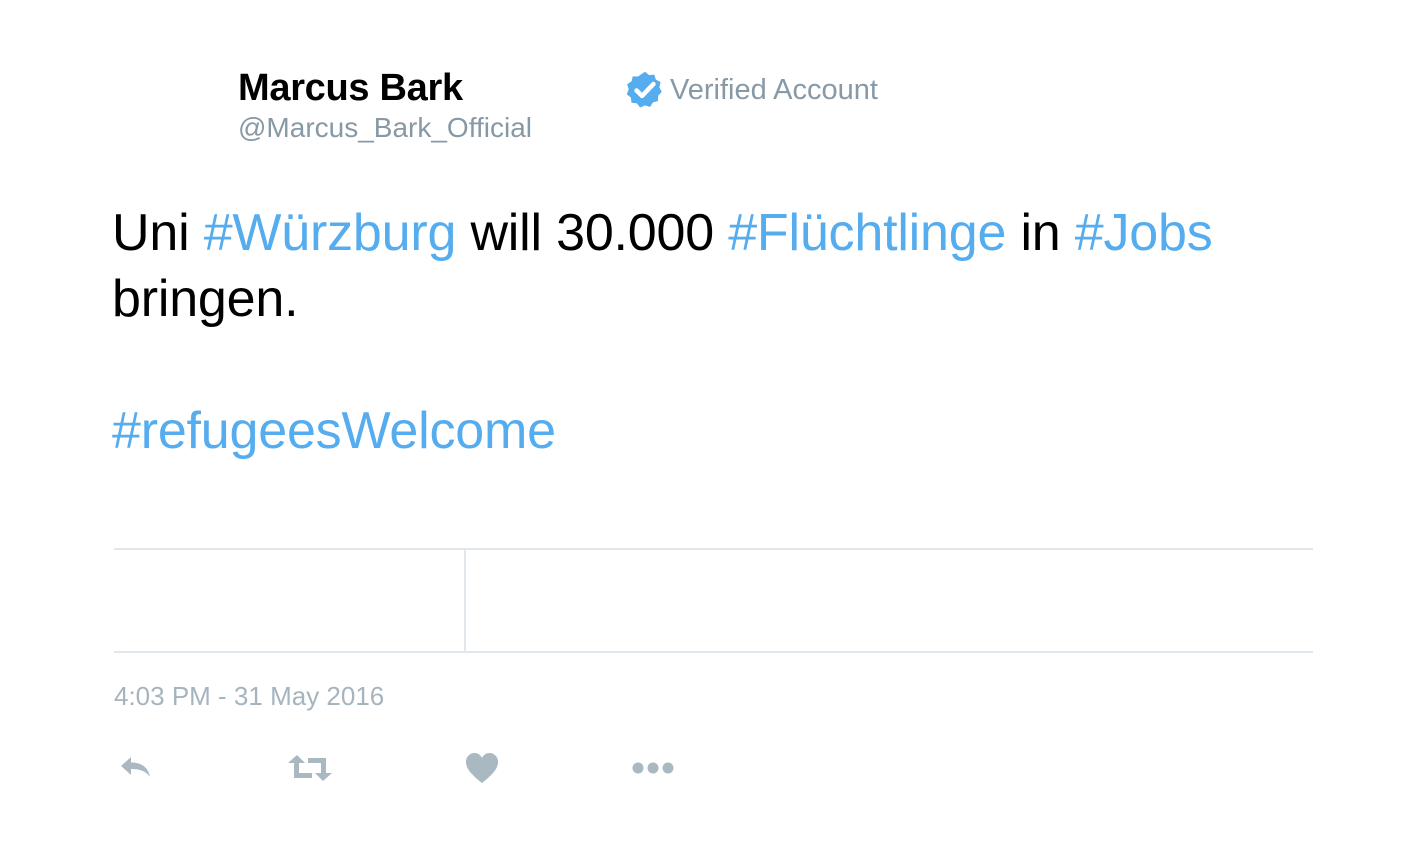  Describe the element at coordinates (350, 88) in the screenshot. I see `display-name: Marcus Bark` at that location.